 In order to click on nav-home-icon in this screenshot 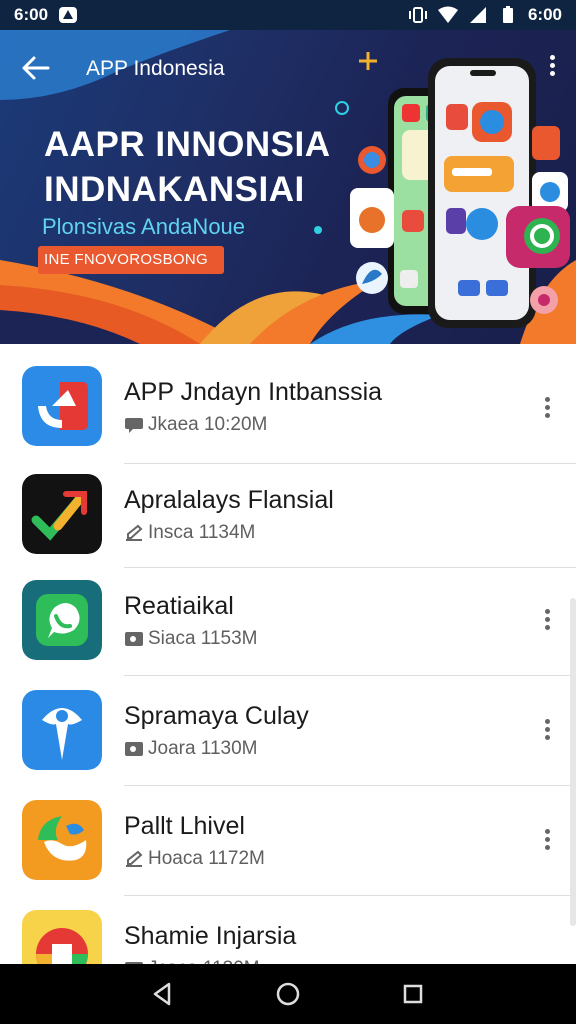, I will do `click(288, 994)`.